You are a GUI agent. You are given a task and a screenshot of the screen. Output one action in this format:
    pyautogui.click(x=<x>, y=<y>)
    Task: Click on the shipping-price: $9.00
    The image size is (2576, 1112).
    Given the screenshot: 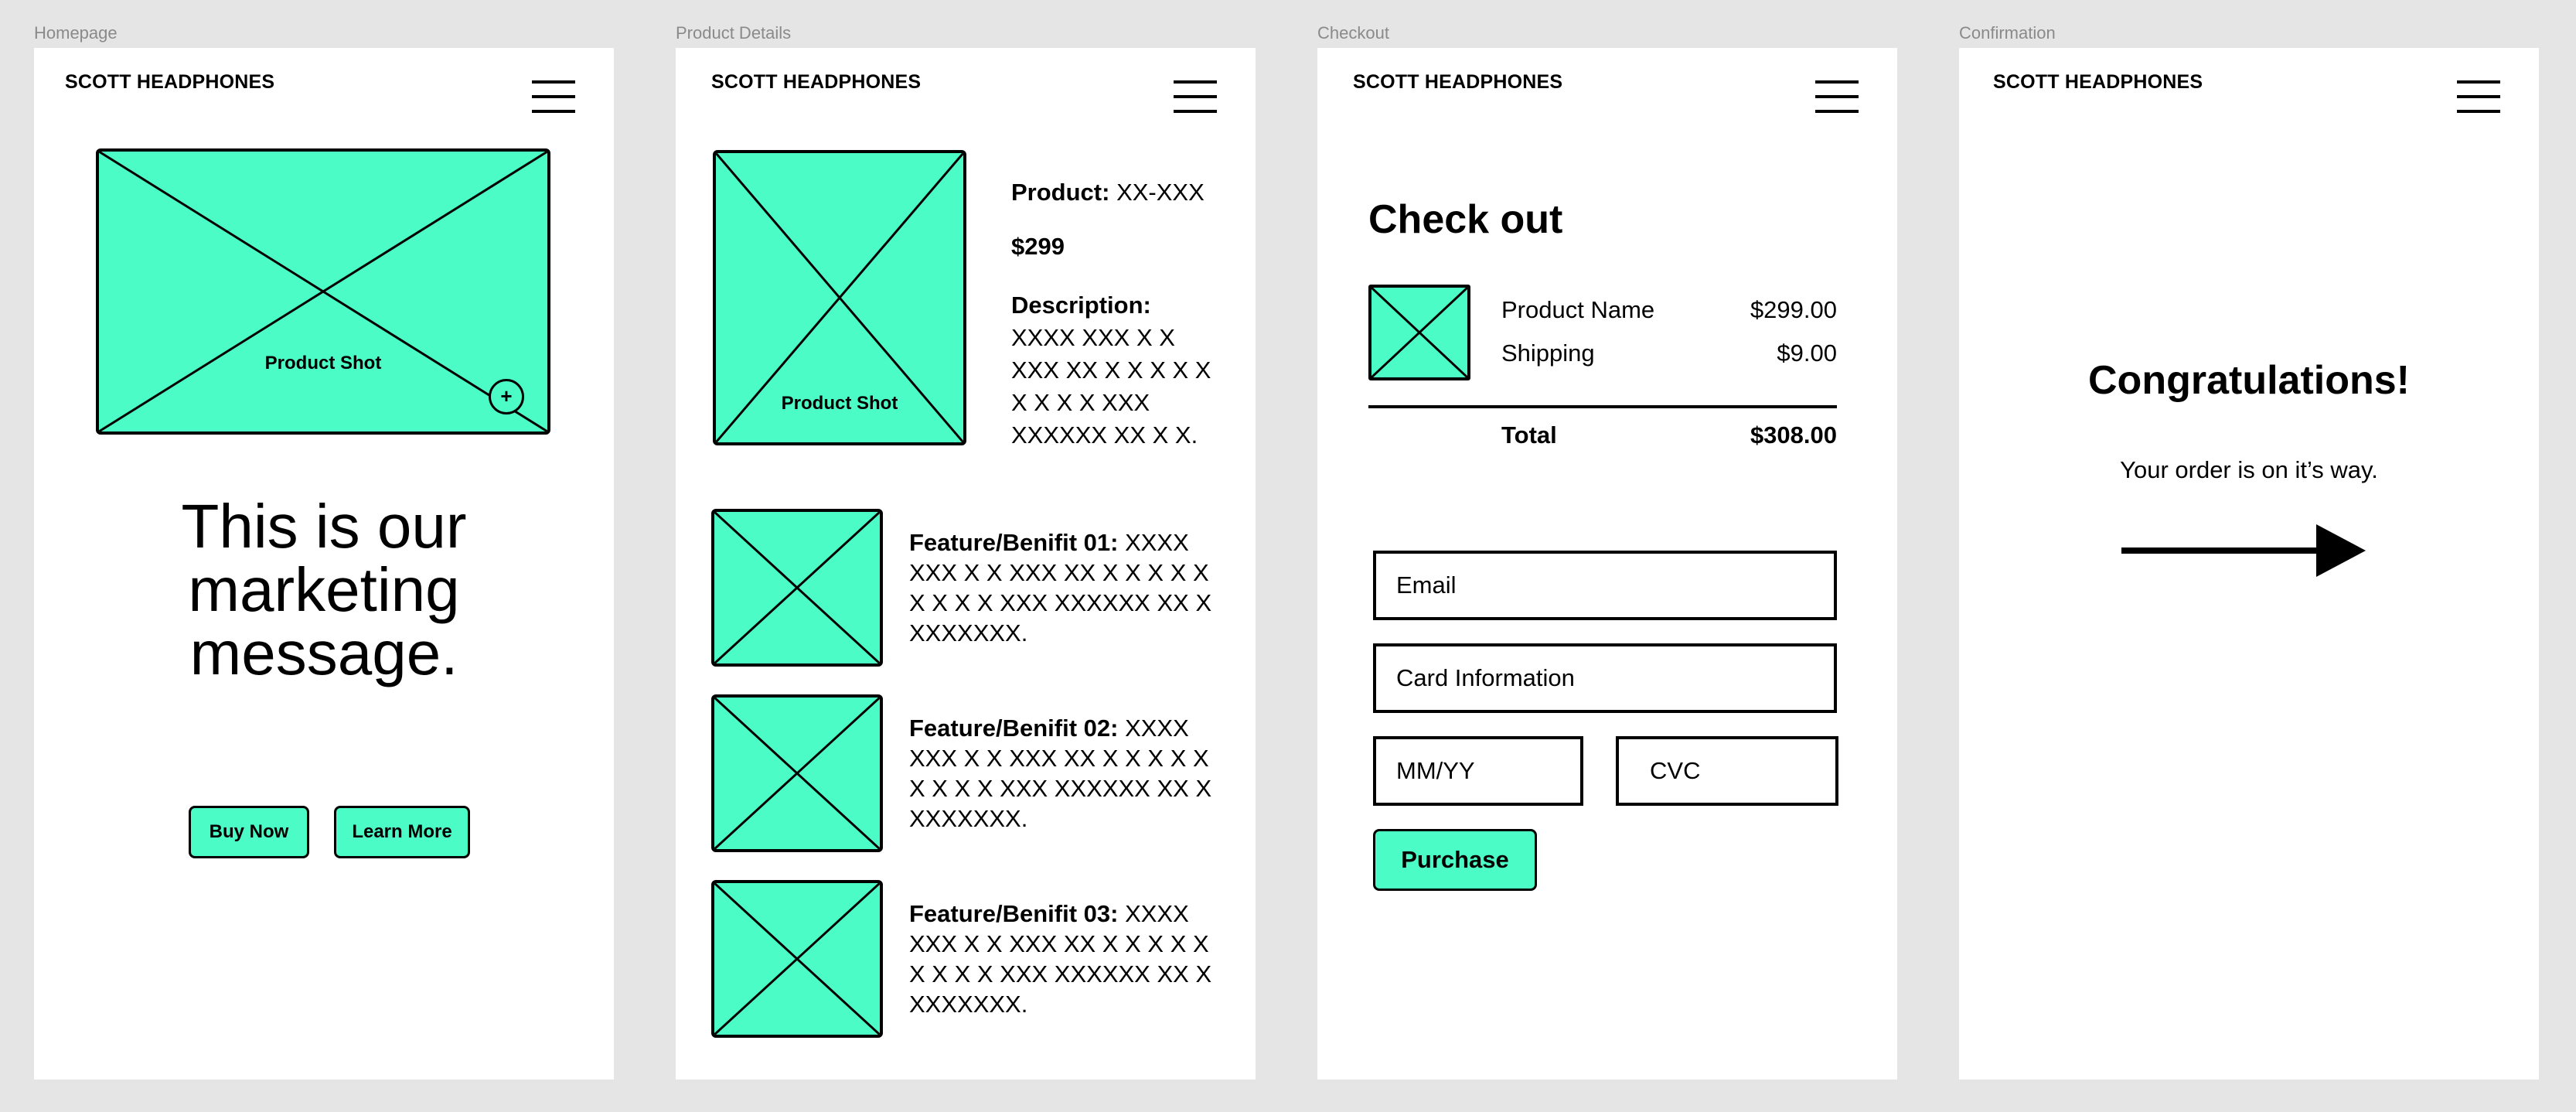 What is the action you would take?
    pyautogui.click(x=1807, y=353)
    